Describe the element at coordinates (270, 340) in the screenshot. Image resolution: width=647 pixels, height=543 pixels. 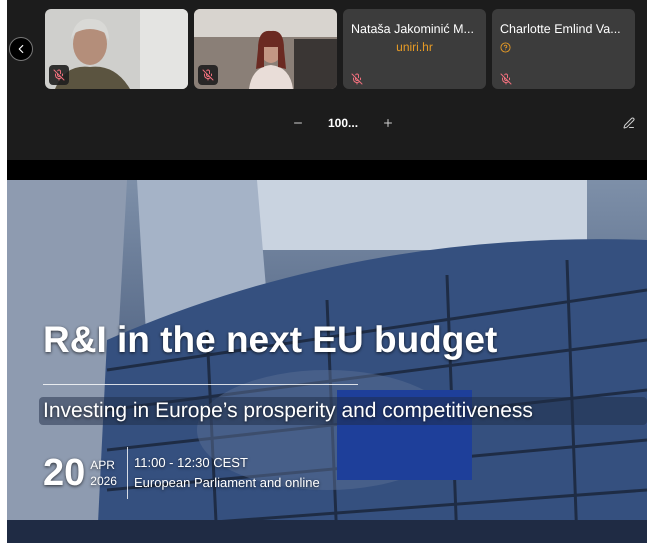
I see `slide-title: R&I in the next EU budget` at that location.